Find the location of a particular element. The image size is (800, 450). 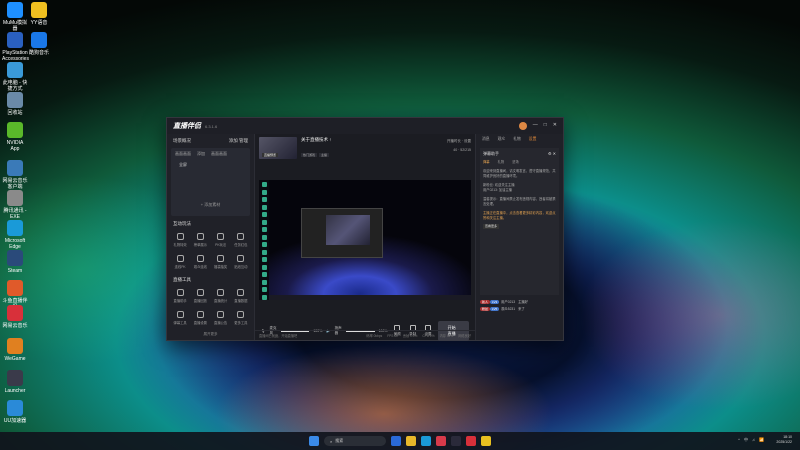

tool-item: 直播设置 is located at coordinates (200, 318).